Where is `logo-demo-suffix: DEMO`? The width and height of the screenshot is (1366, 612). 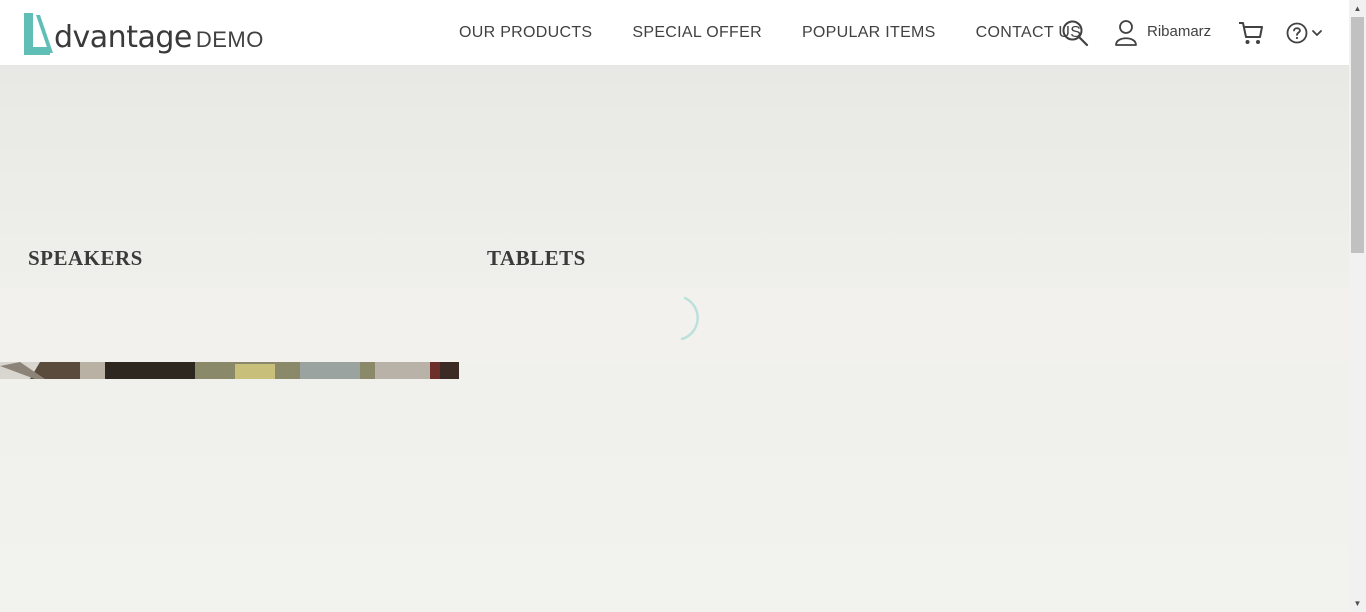 logo-demo-suffix: DEMO is located at coordinates (229, 39).